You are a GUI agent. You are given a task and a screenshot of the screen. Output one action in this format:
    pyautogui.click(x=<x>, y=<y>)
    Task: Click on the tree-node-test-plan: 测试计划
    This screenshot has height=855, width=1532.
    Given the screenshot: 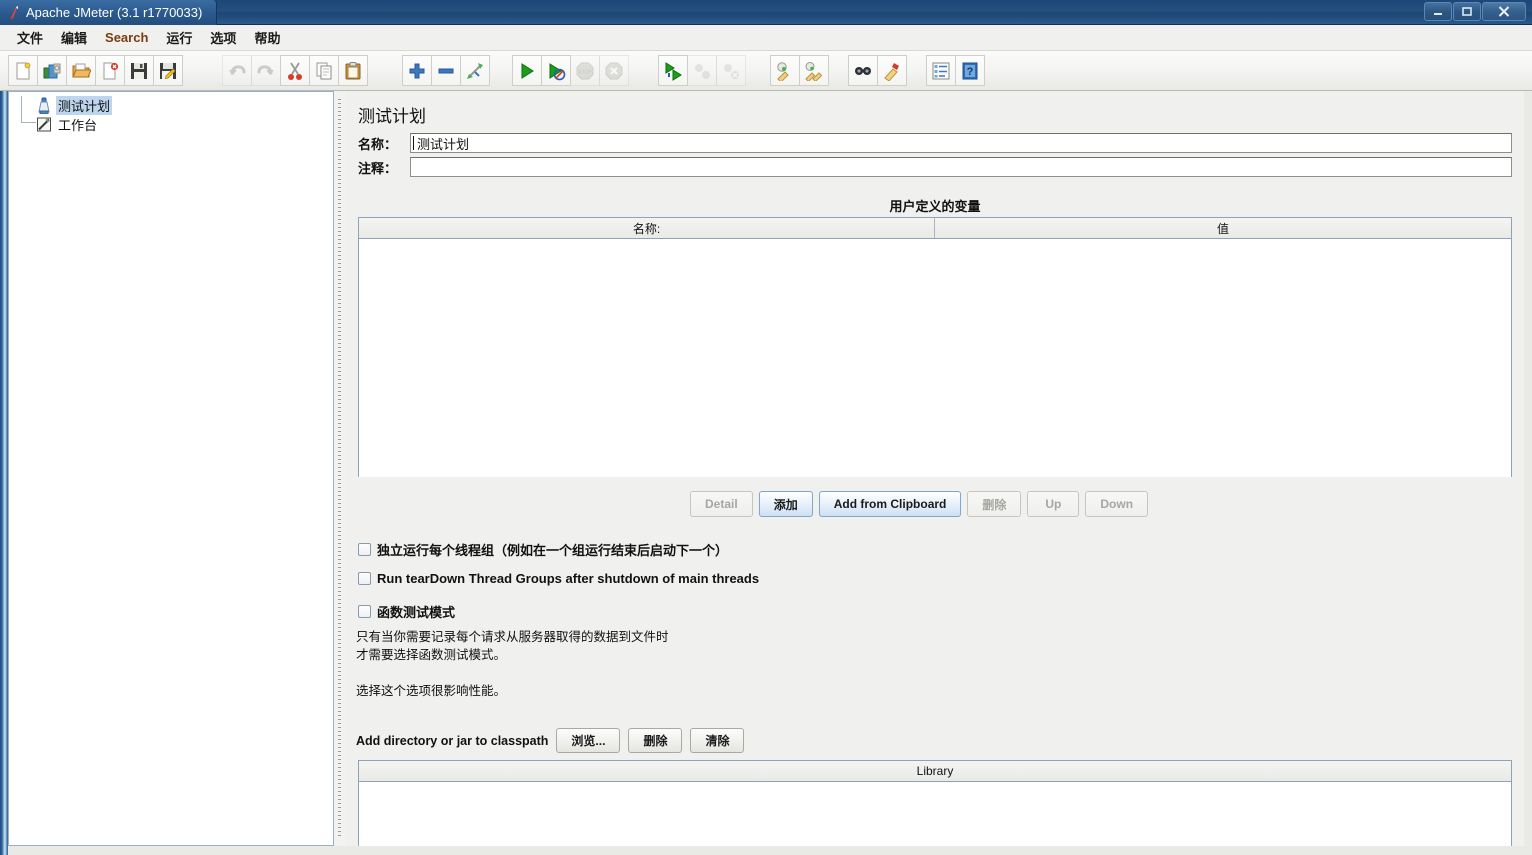 What is the action you would take?
    pyautogui.click(x=174, y=105)
    